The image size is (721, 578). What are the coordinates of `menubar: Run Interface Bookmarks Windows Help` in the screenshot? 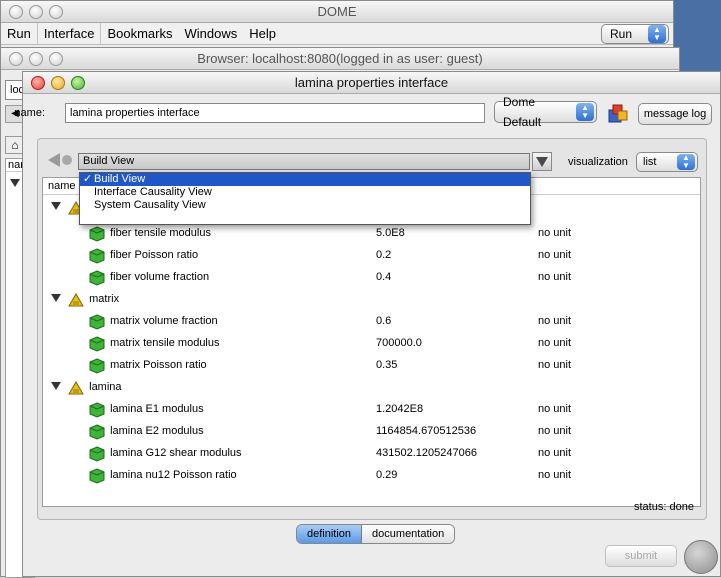 It's located at (337, 34).